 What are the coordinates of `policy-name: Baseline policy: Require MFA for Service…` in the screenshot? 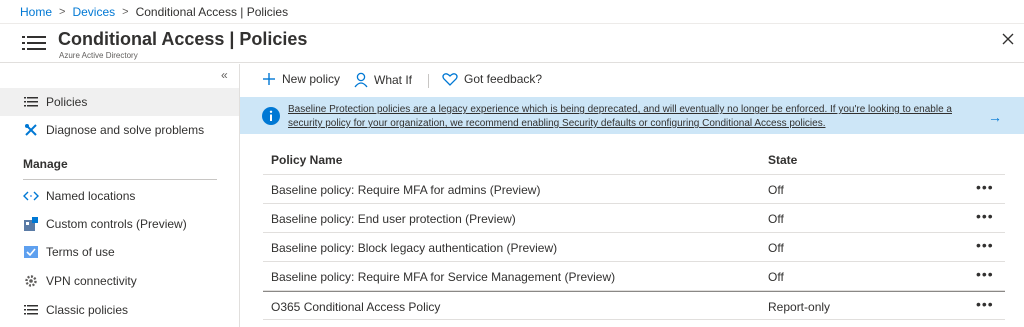 It's located at (443, 277).